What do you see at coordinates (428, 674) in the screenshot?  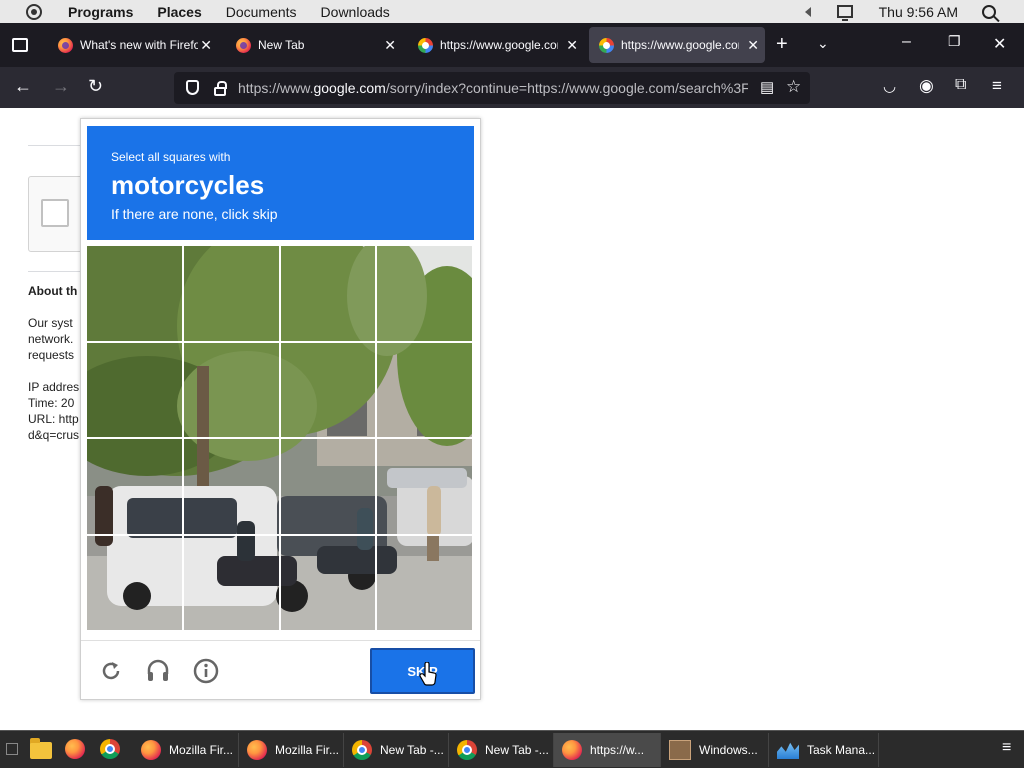 I see `hand-cursor-icon` at bounding box center [428, 674].